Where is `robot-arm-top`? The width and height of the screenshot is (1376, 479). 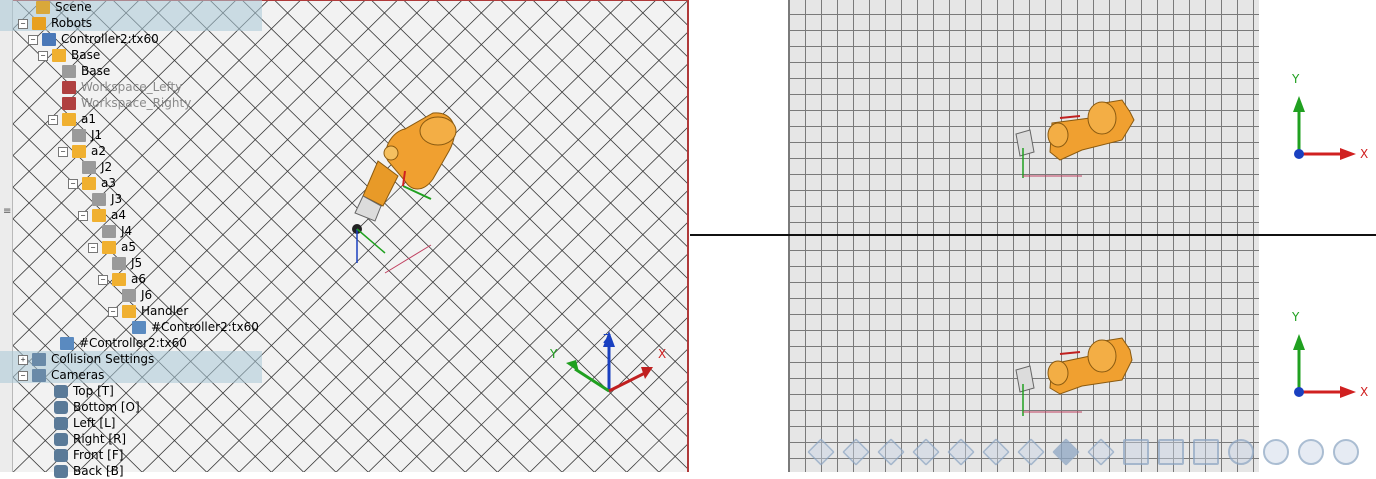
robot-arm-top is located at coordinates (1075, 138).